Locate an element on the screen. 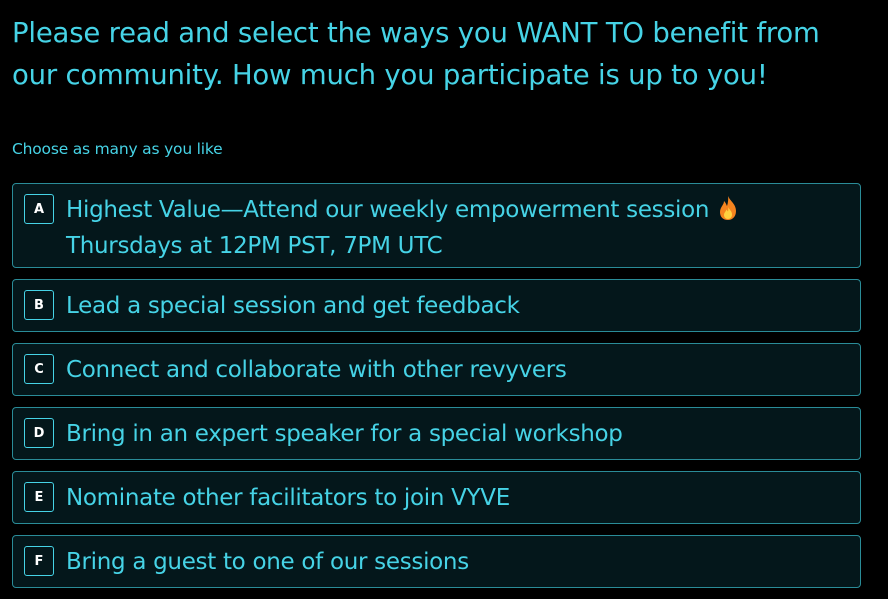 The height and width of the screenshot is (599, 888). choice-key-e: E is located at coordinates (39, 497).